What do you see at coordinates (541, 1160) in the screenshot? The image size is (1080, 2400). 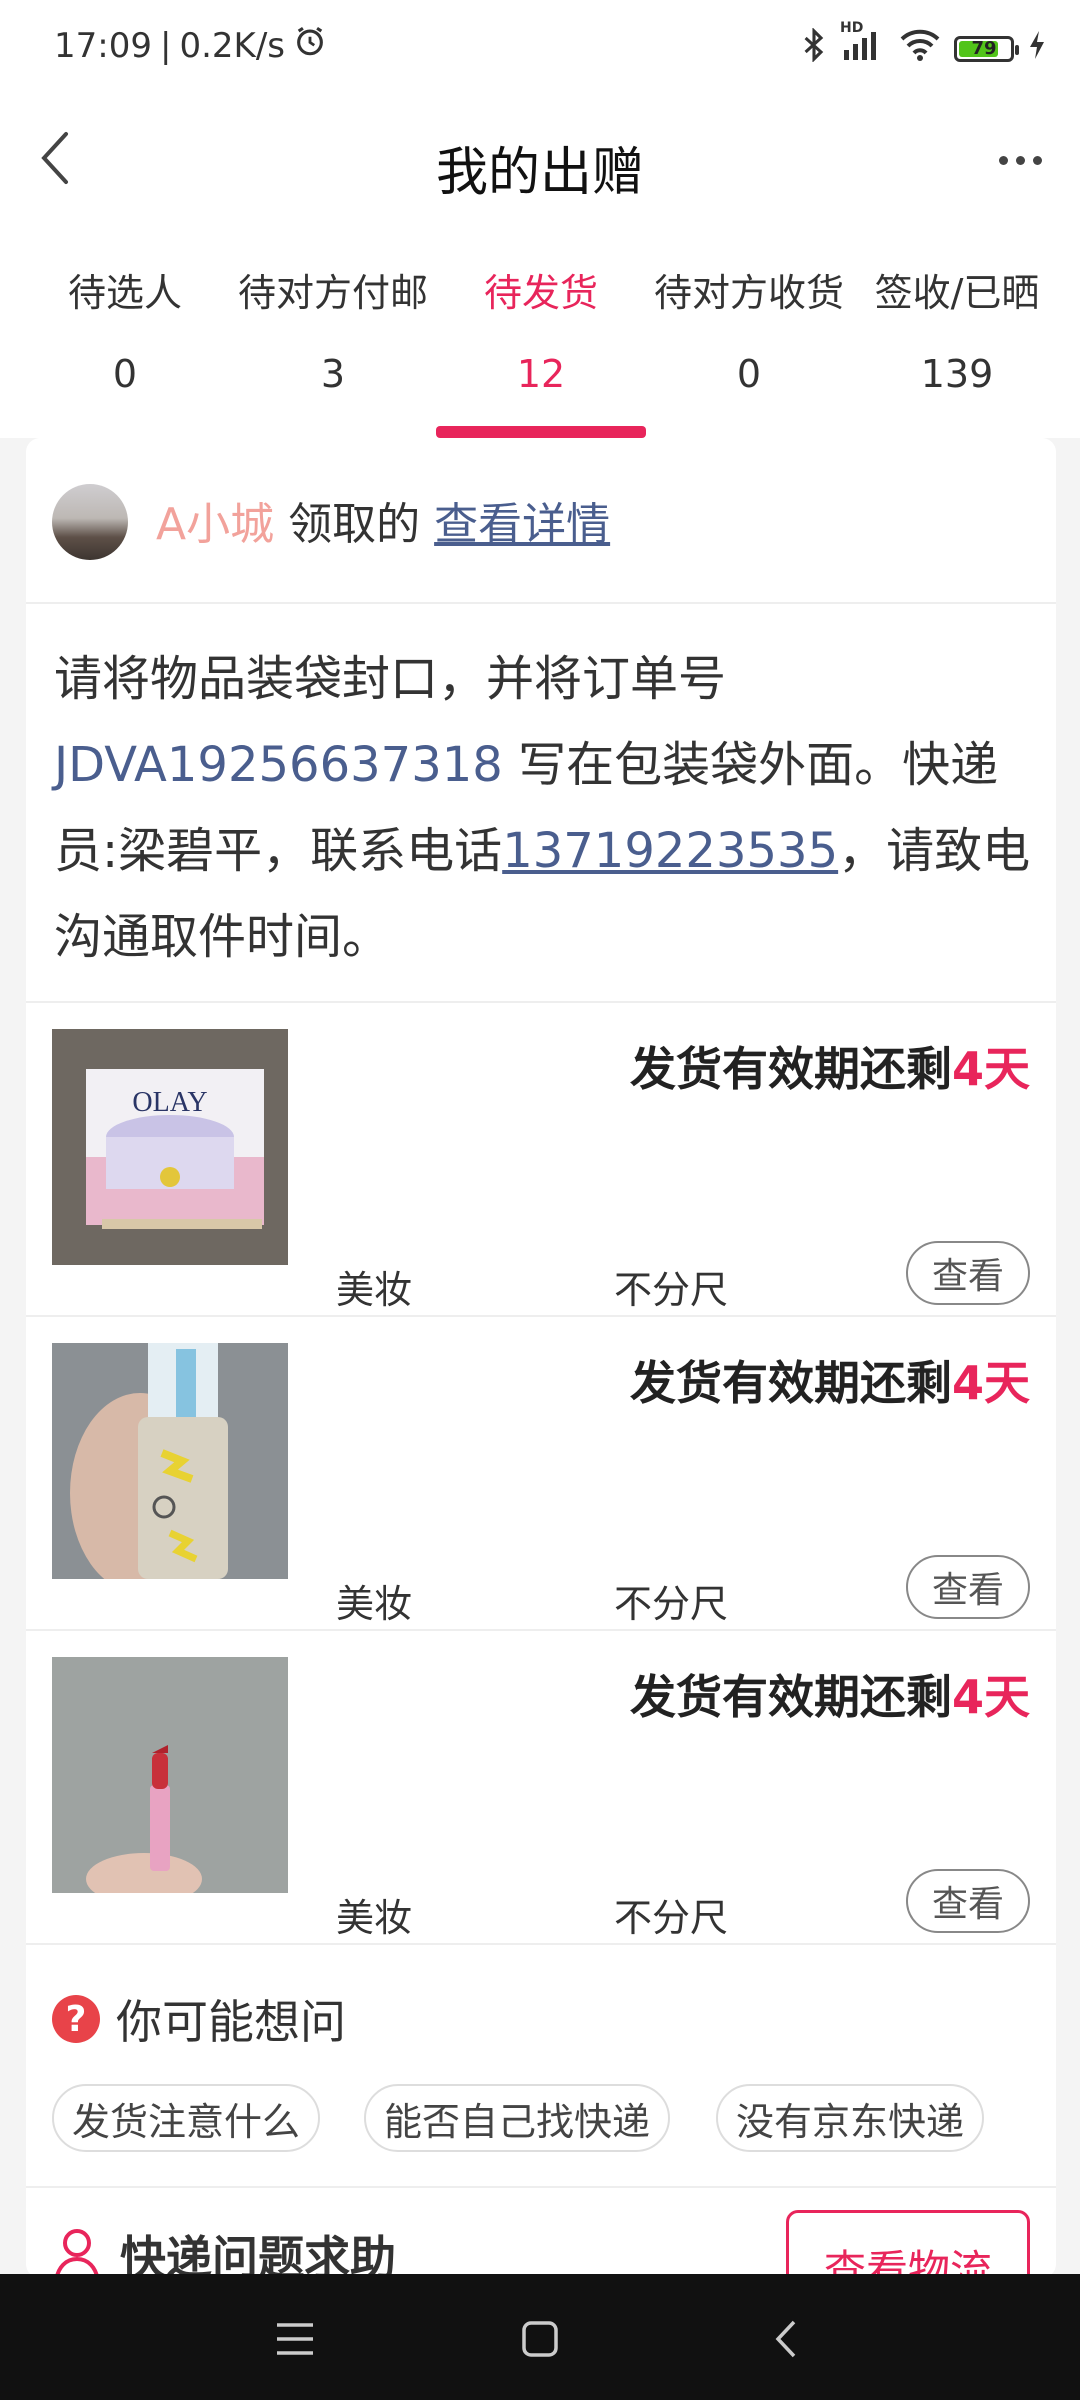 I see `item-row: OLAY 发货有效期还剩4天 美妆 不分尺 查看` at bounding box center [541, 1160].